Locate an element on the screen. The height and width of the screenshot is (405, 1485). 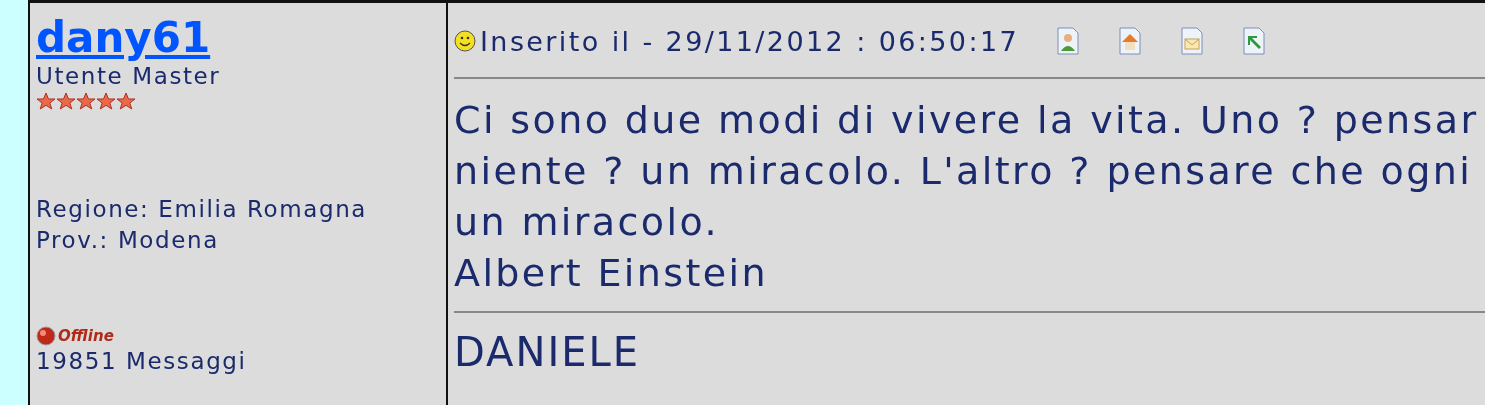
status-label: Offline is located at coordinates (86, 336).